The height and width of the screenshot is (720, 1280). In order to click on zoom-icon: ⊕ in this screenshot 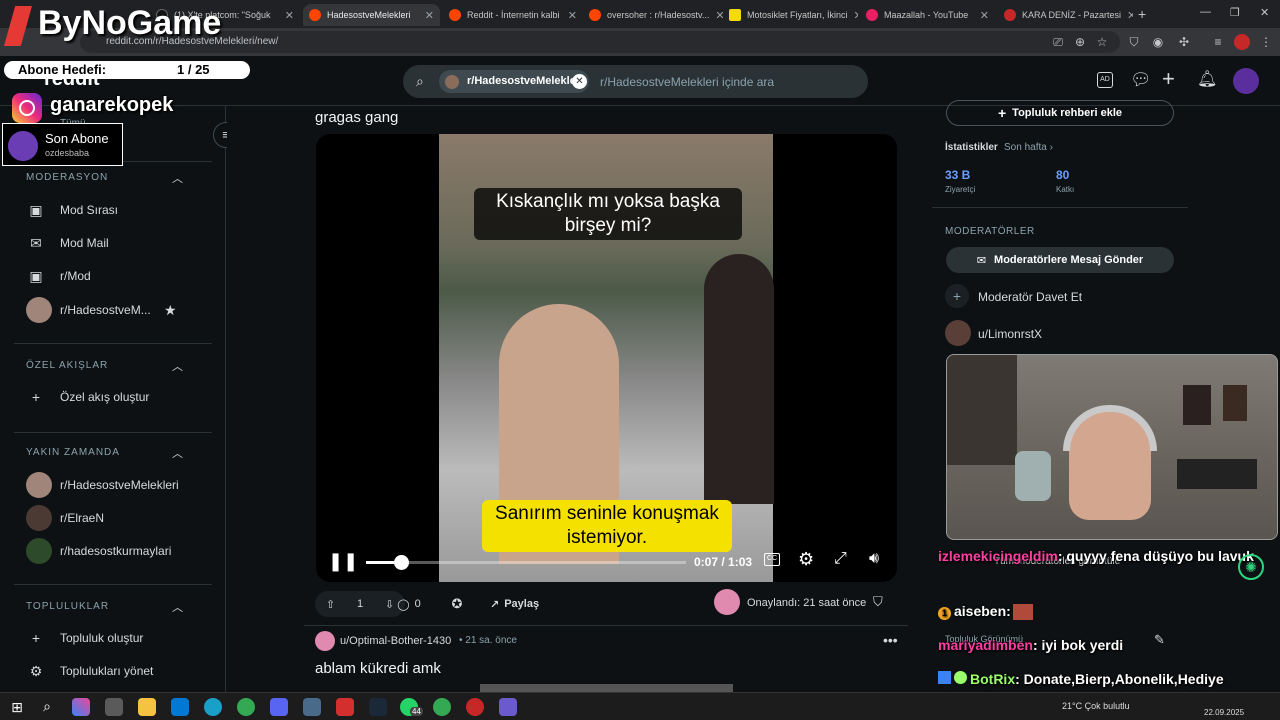, I will do `click(1080, 42)`.